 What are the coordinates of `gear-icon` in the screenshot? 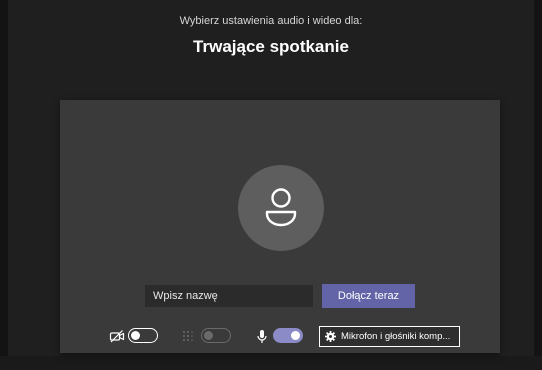 It's located at (330, 336).